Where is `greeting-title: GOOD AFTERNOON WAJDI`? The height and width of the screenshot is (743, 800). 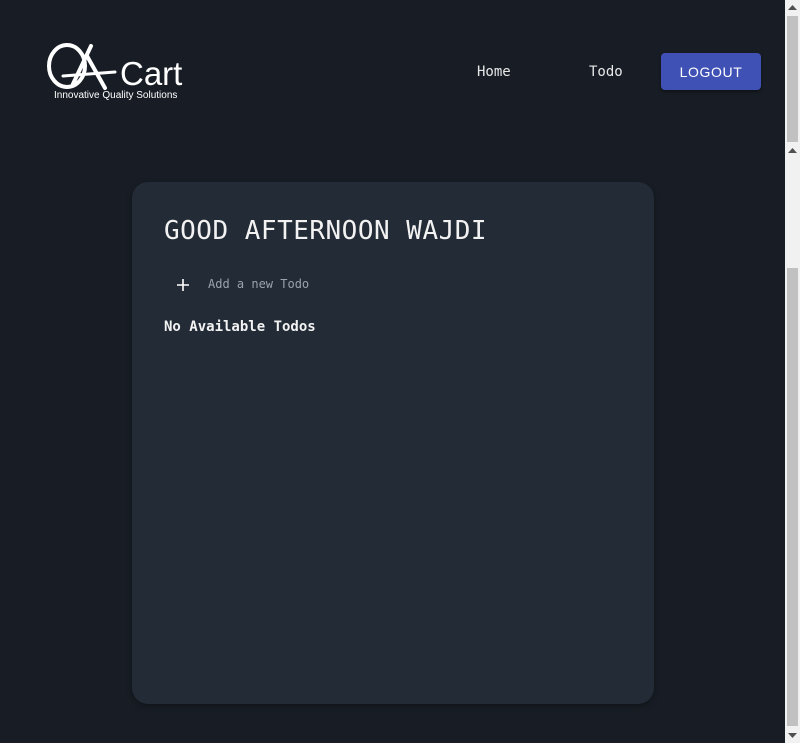
greeting-title: GOOD AFTERNOON WAJDI is located at coordinates (326, 231).